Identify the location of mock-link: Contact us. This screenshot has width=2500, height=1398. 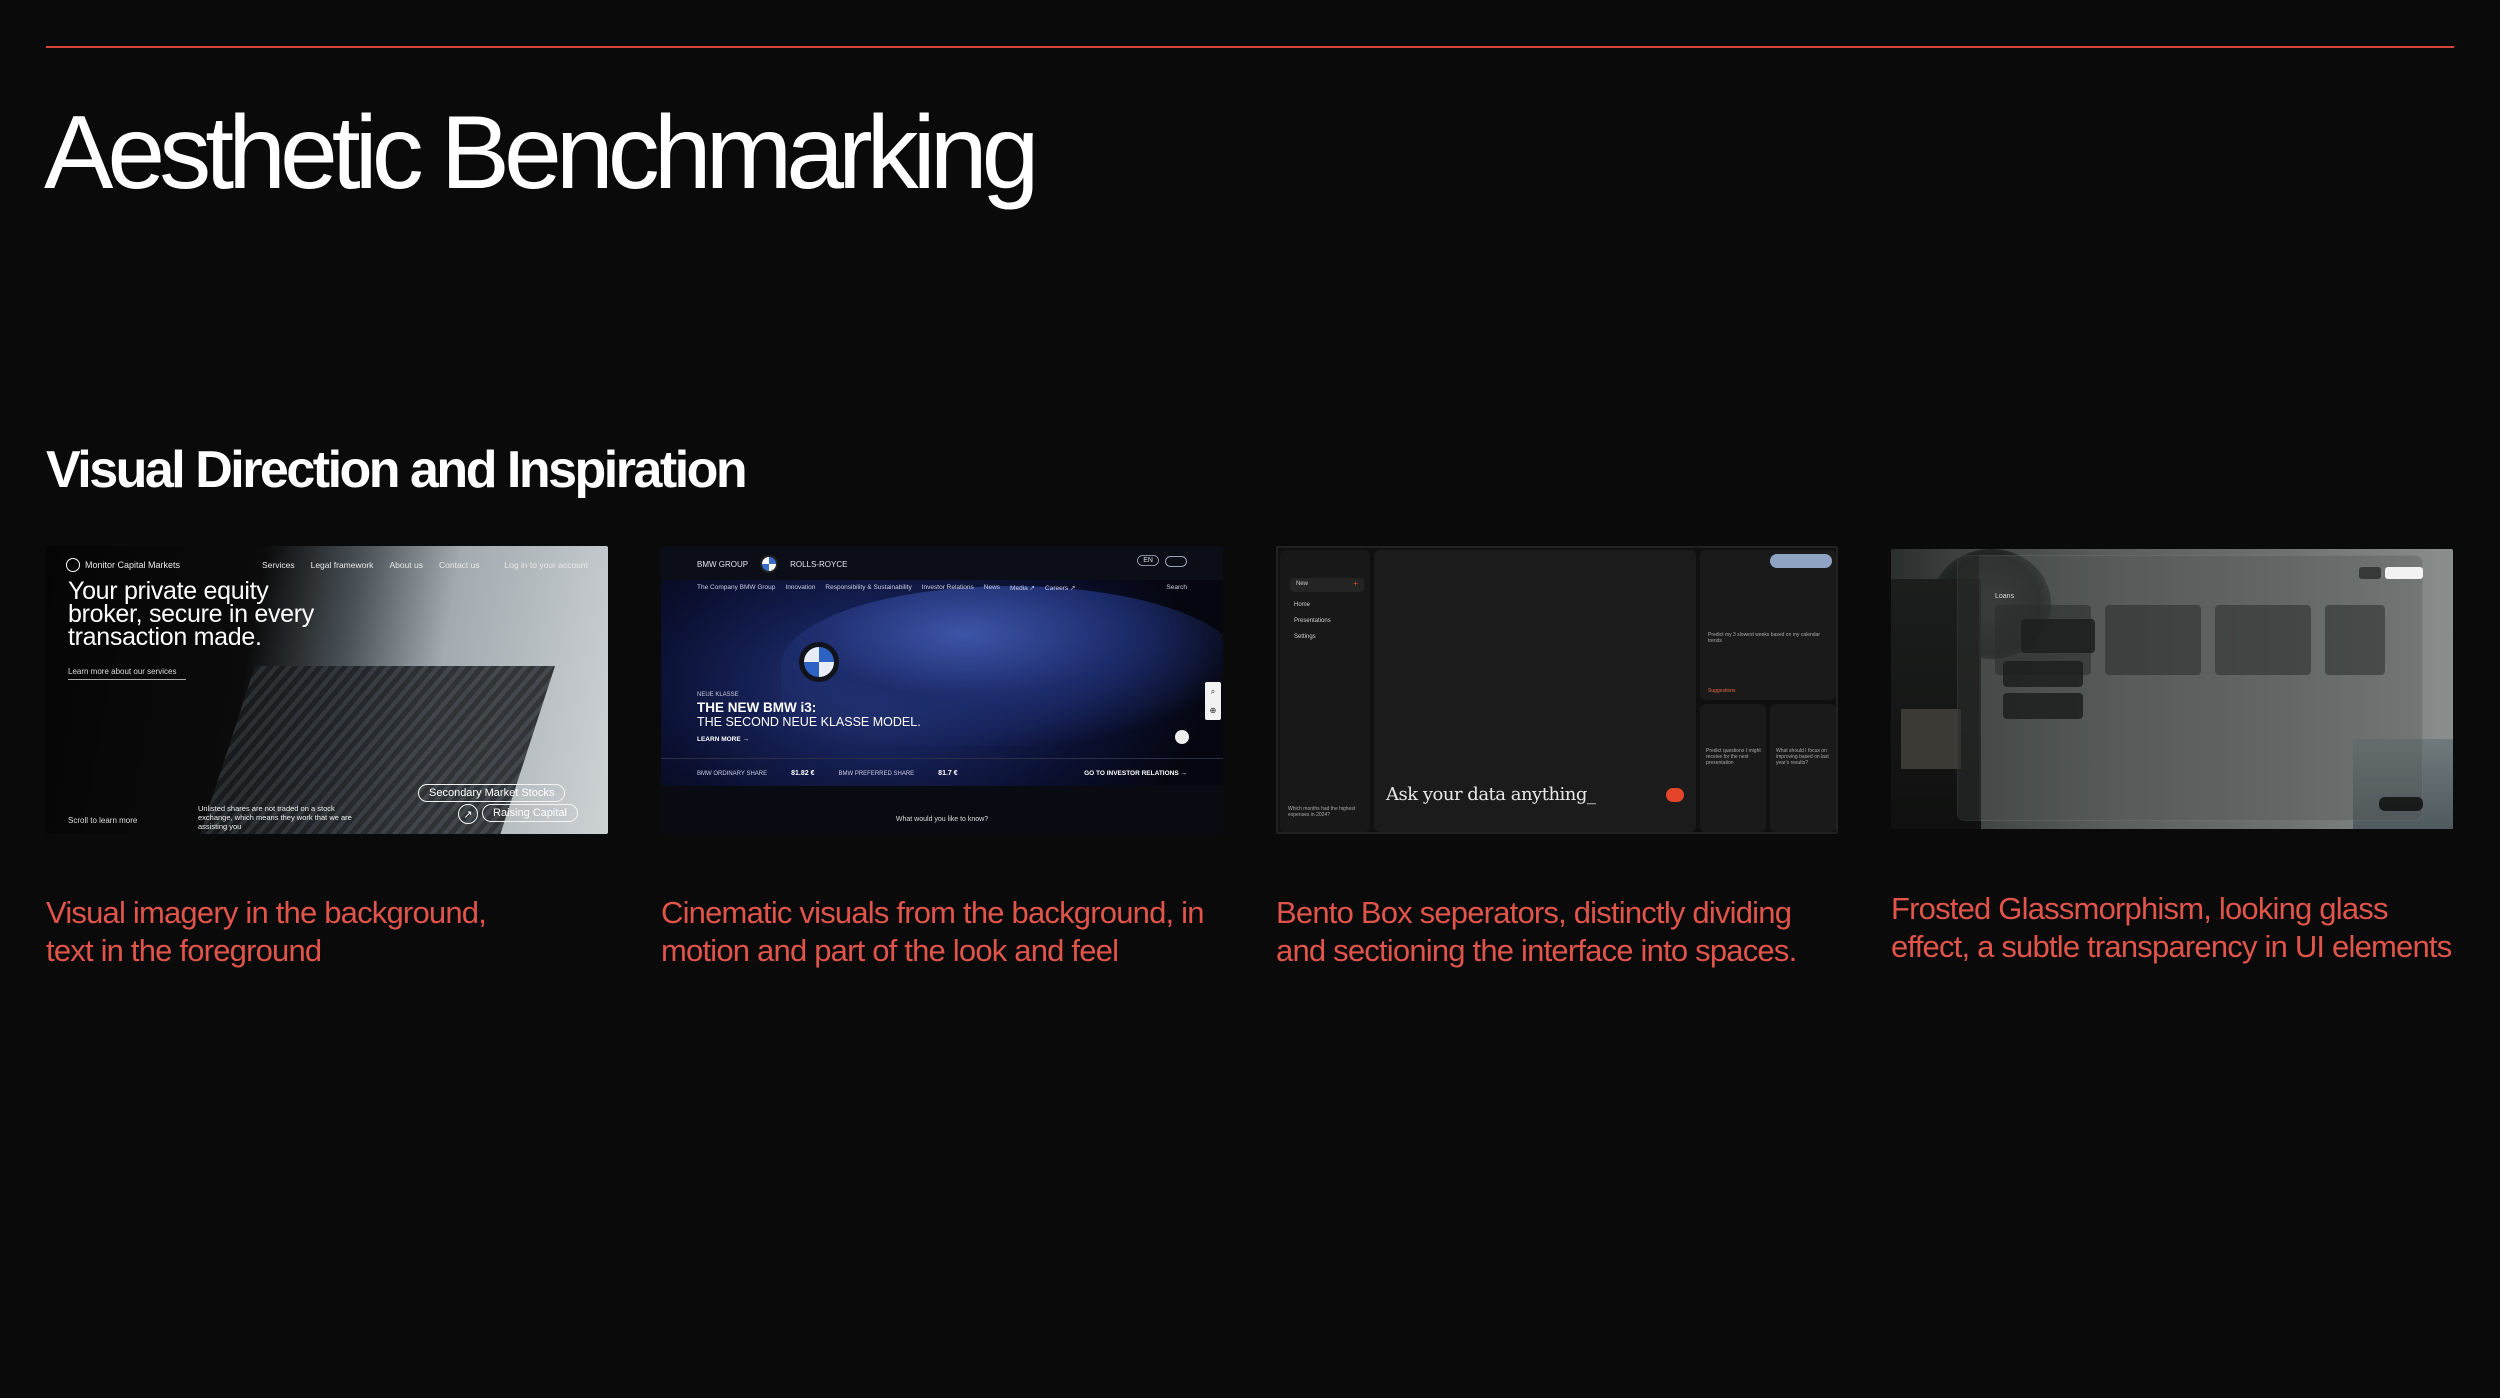
(459, 565).